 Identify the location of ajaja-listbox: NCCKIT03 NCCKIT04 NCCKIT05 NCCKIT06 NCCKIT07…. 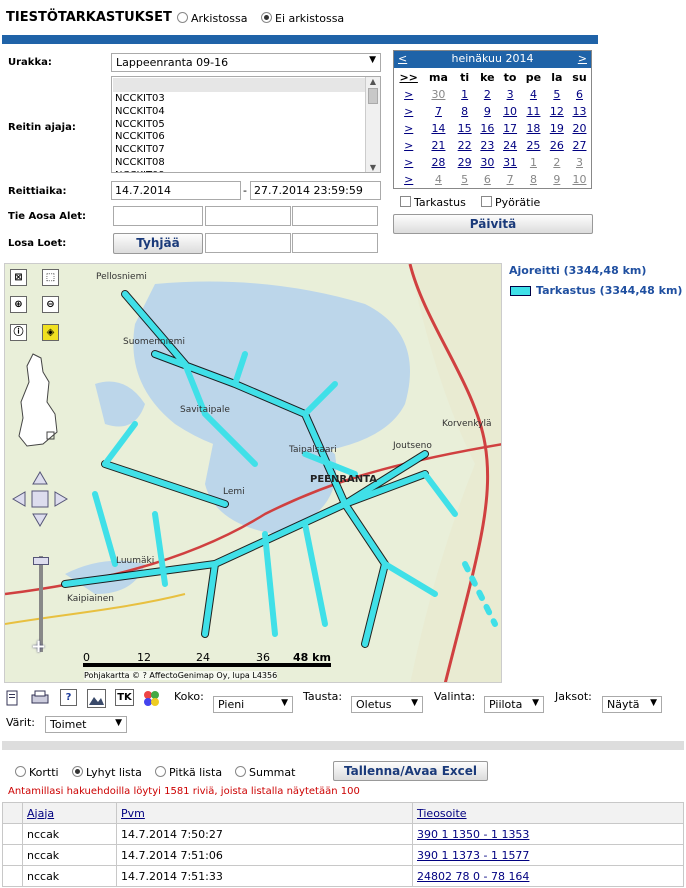
(246, 124).